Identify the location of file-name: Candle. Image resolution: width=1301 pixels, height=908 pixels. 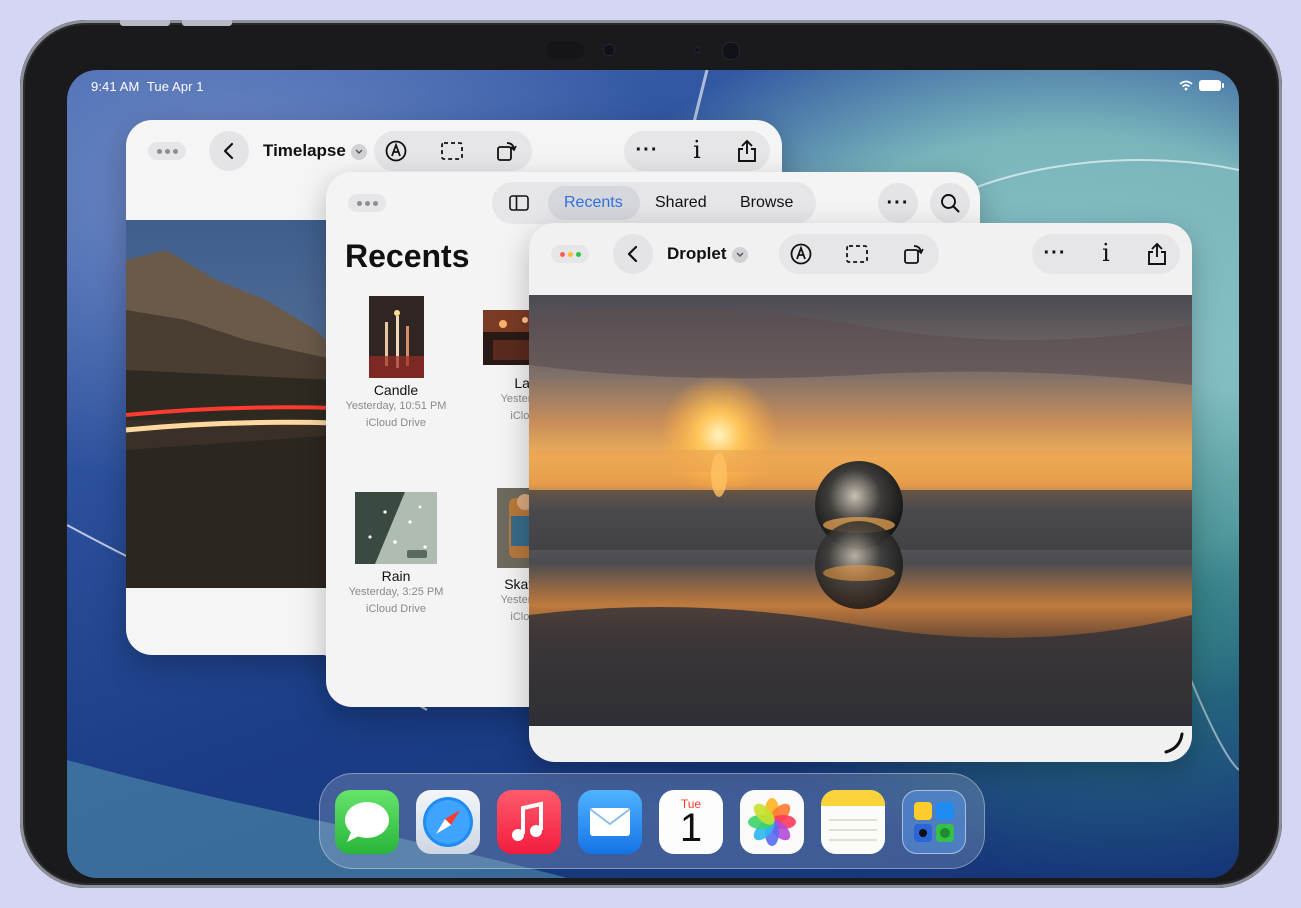
(396, 390).